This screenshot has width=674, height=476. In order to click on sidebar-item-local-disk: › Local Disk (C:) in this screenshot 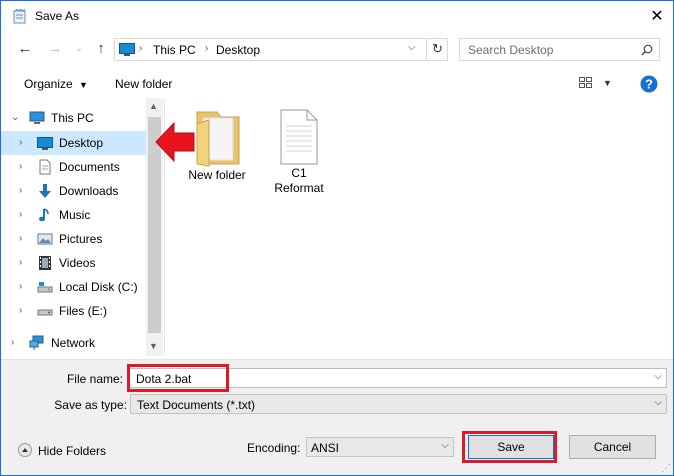, I will do `click(73, 287)`.